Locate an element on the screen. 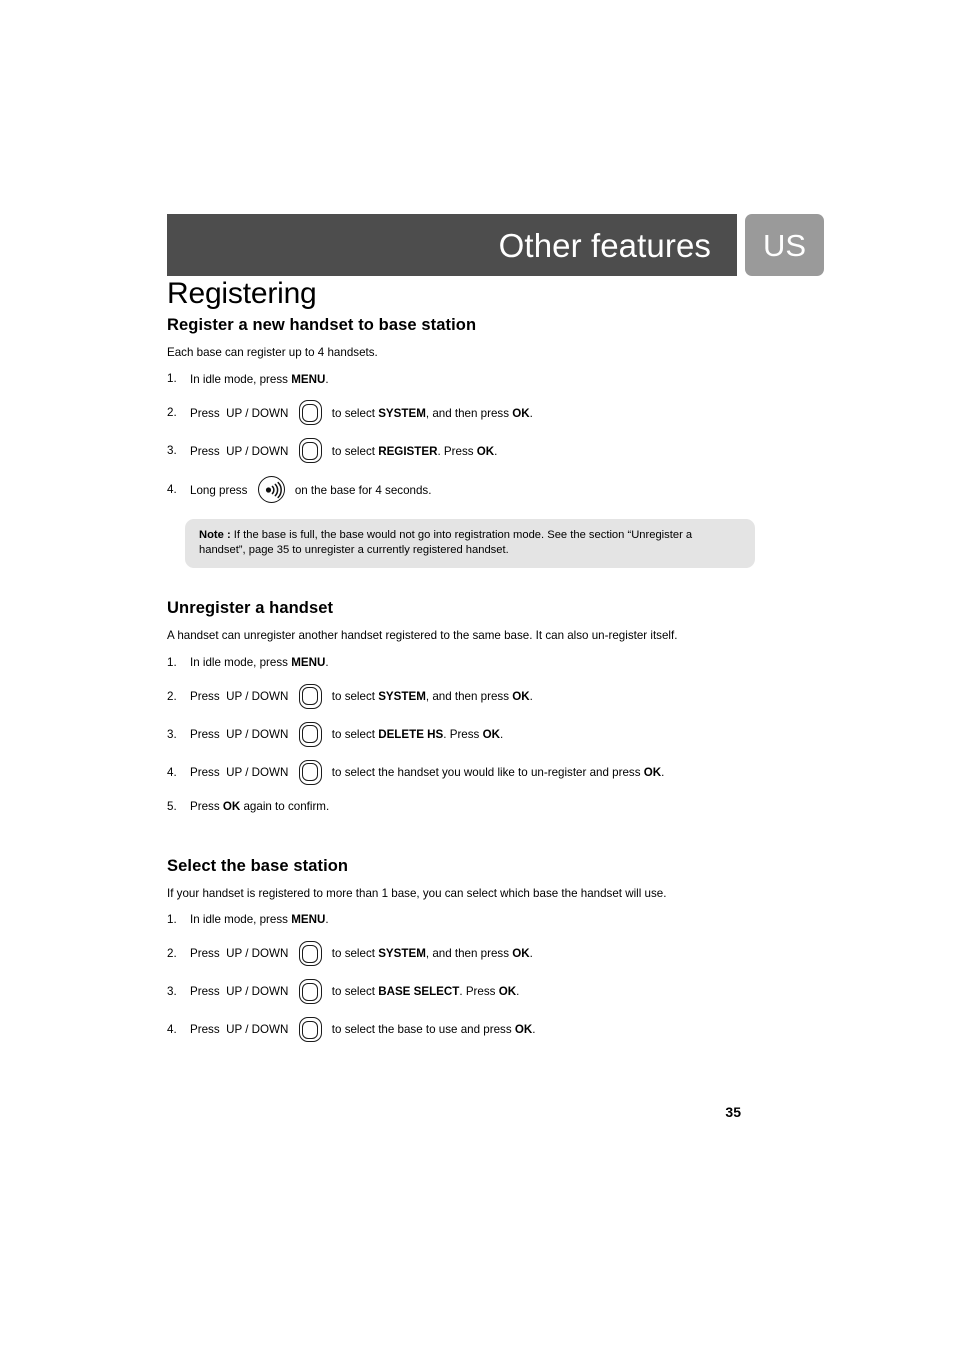 This screenshot has width=954, height=1351. chapter-header: Other features US is located at coordinates (495, 245).